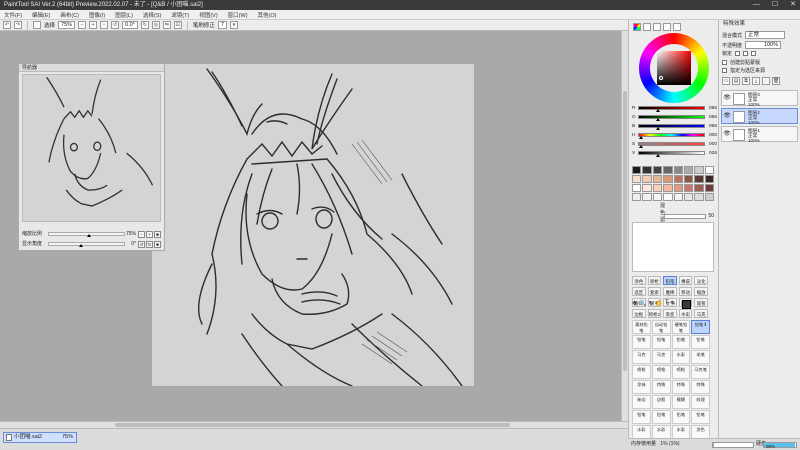 This screenshot has height=450, width=800. I want to click on stabilizer-dropdown-icon: ▾, so click(233, 25).